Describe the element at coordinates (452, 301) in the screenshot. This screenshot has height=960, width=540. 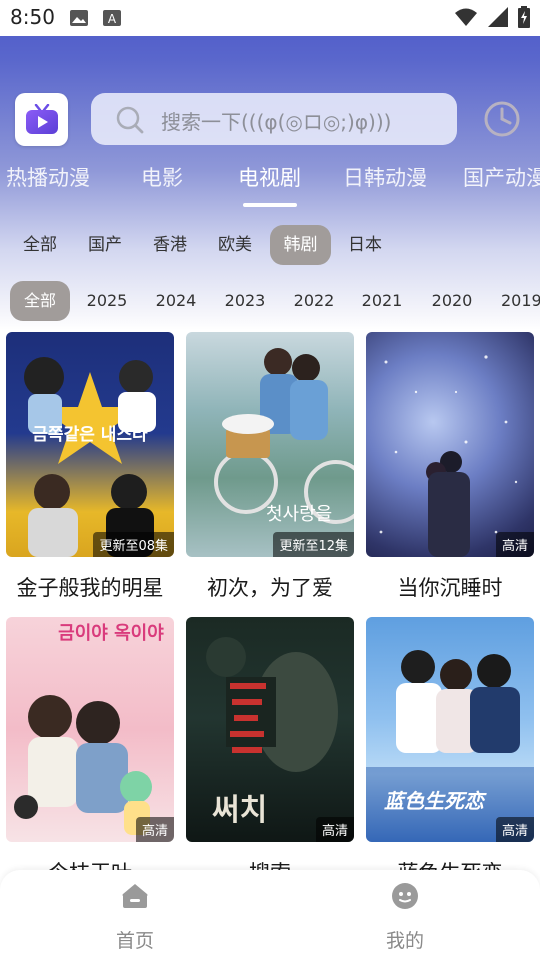
I see `year-chip-2020: 2020` at that location.